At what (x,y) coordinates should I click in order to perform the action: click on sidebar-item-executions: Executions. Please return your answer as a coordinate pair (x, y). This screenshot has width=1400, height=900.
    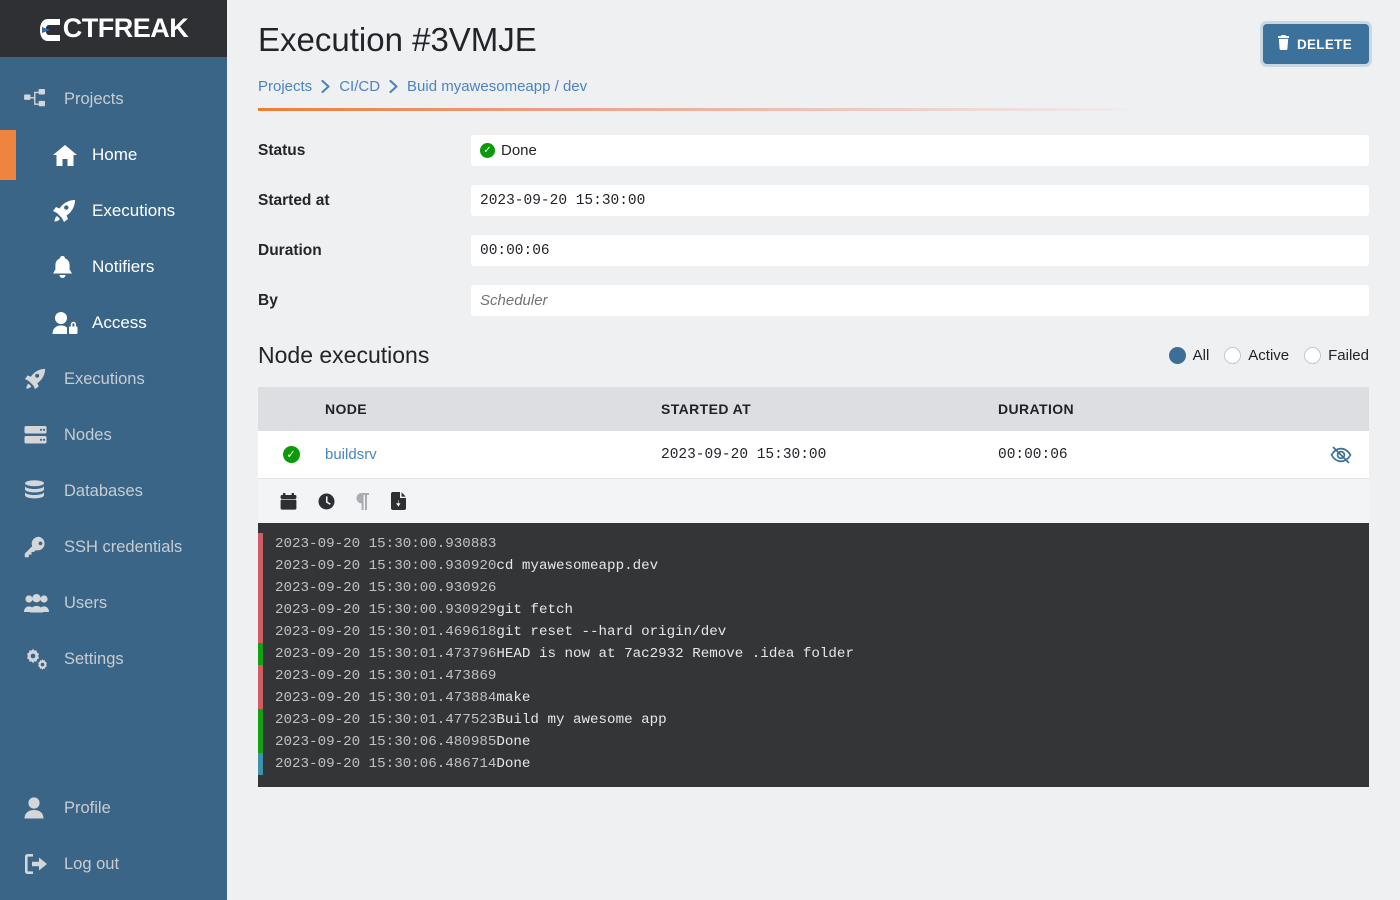
    Looking at the image, I should click on (113, 379).